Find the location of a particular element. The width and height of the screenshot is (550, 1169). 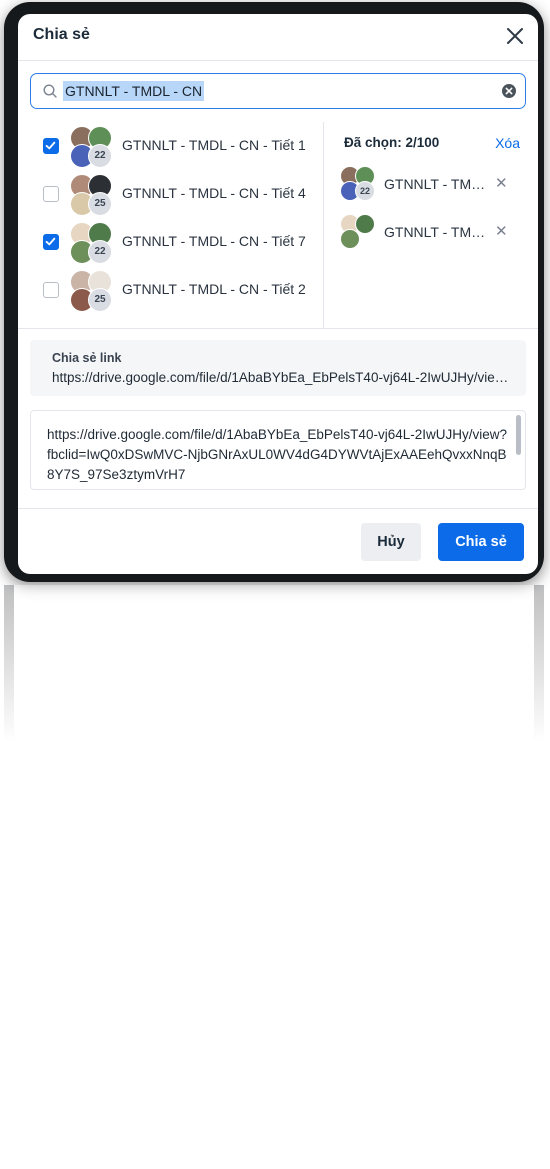

group-avatar is located at coordinates (358, 232).